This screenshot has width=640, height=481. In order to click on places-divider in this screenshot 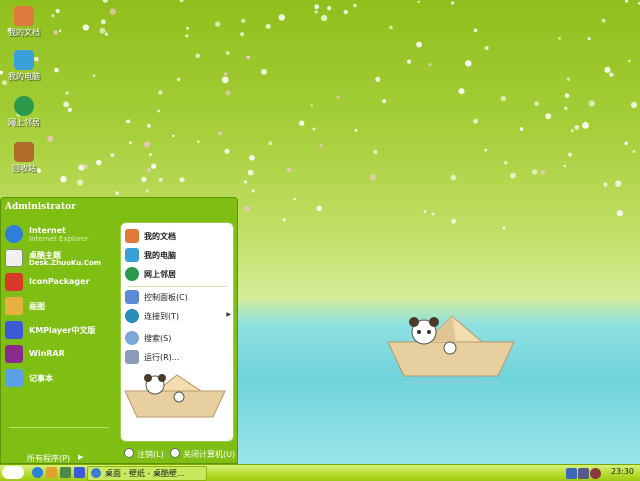, I will do `click(177, 286)`.